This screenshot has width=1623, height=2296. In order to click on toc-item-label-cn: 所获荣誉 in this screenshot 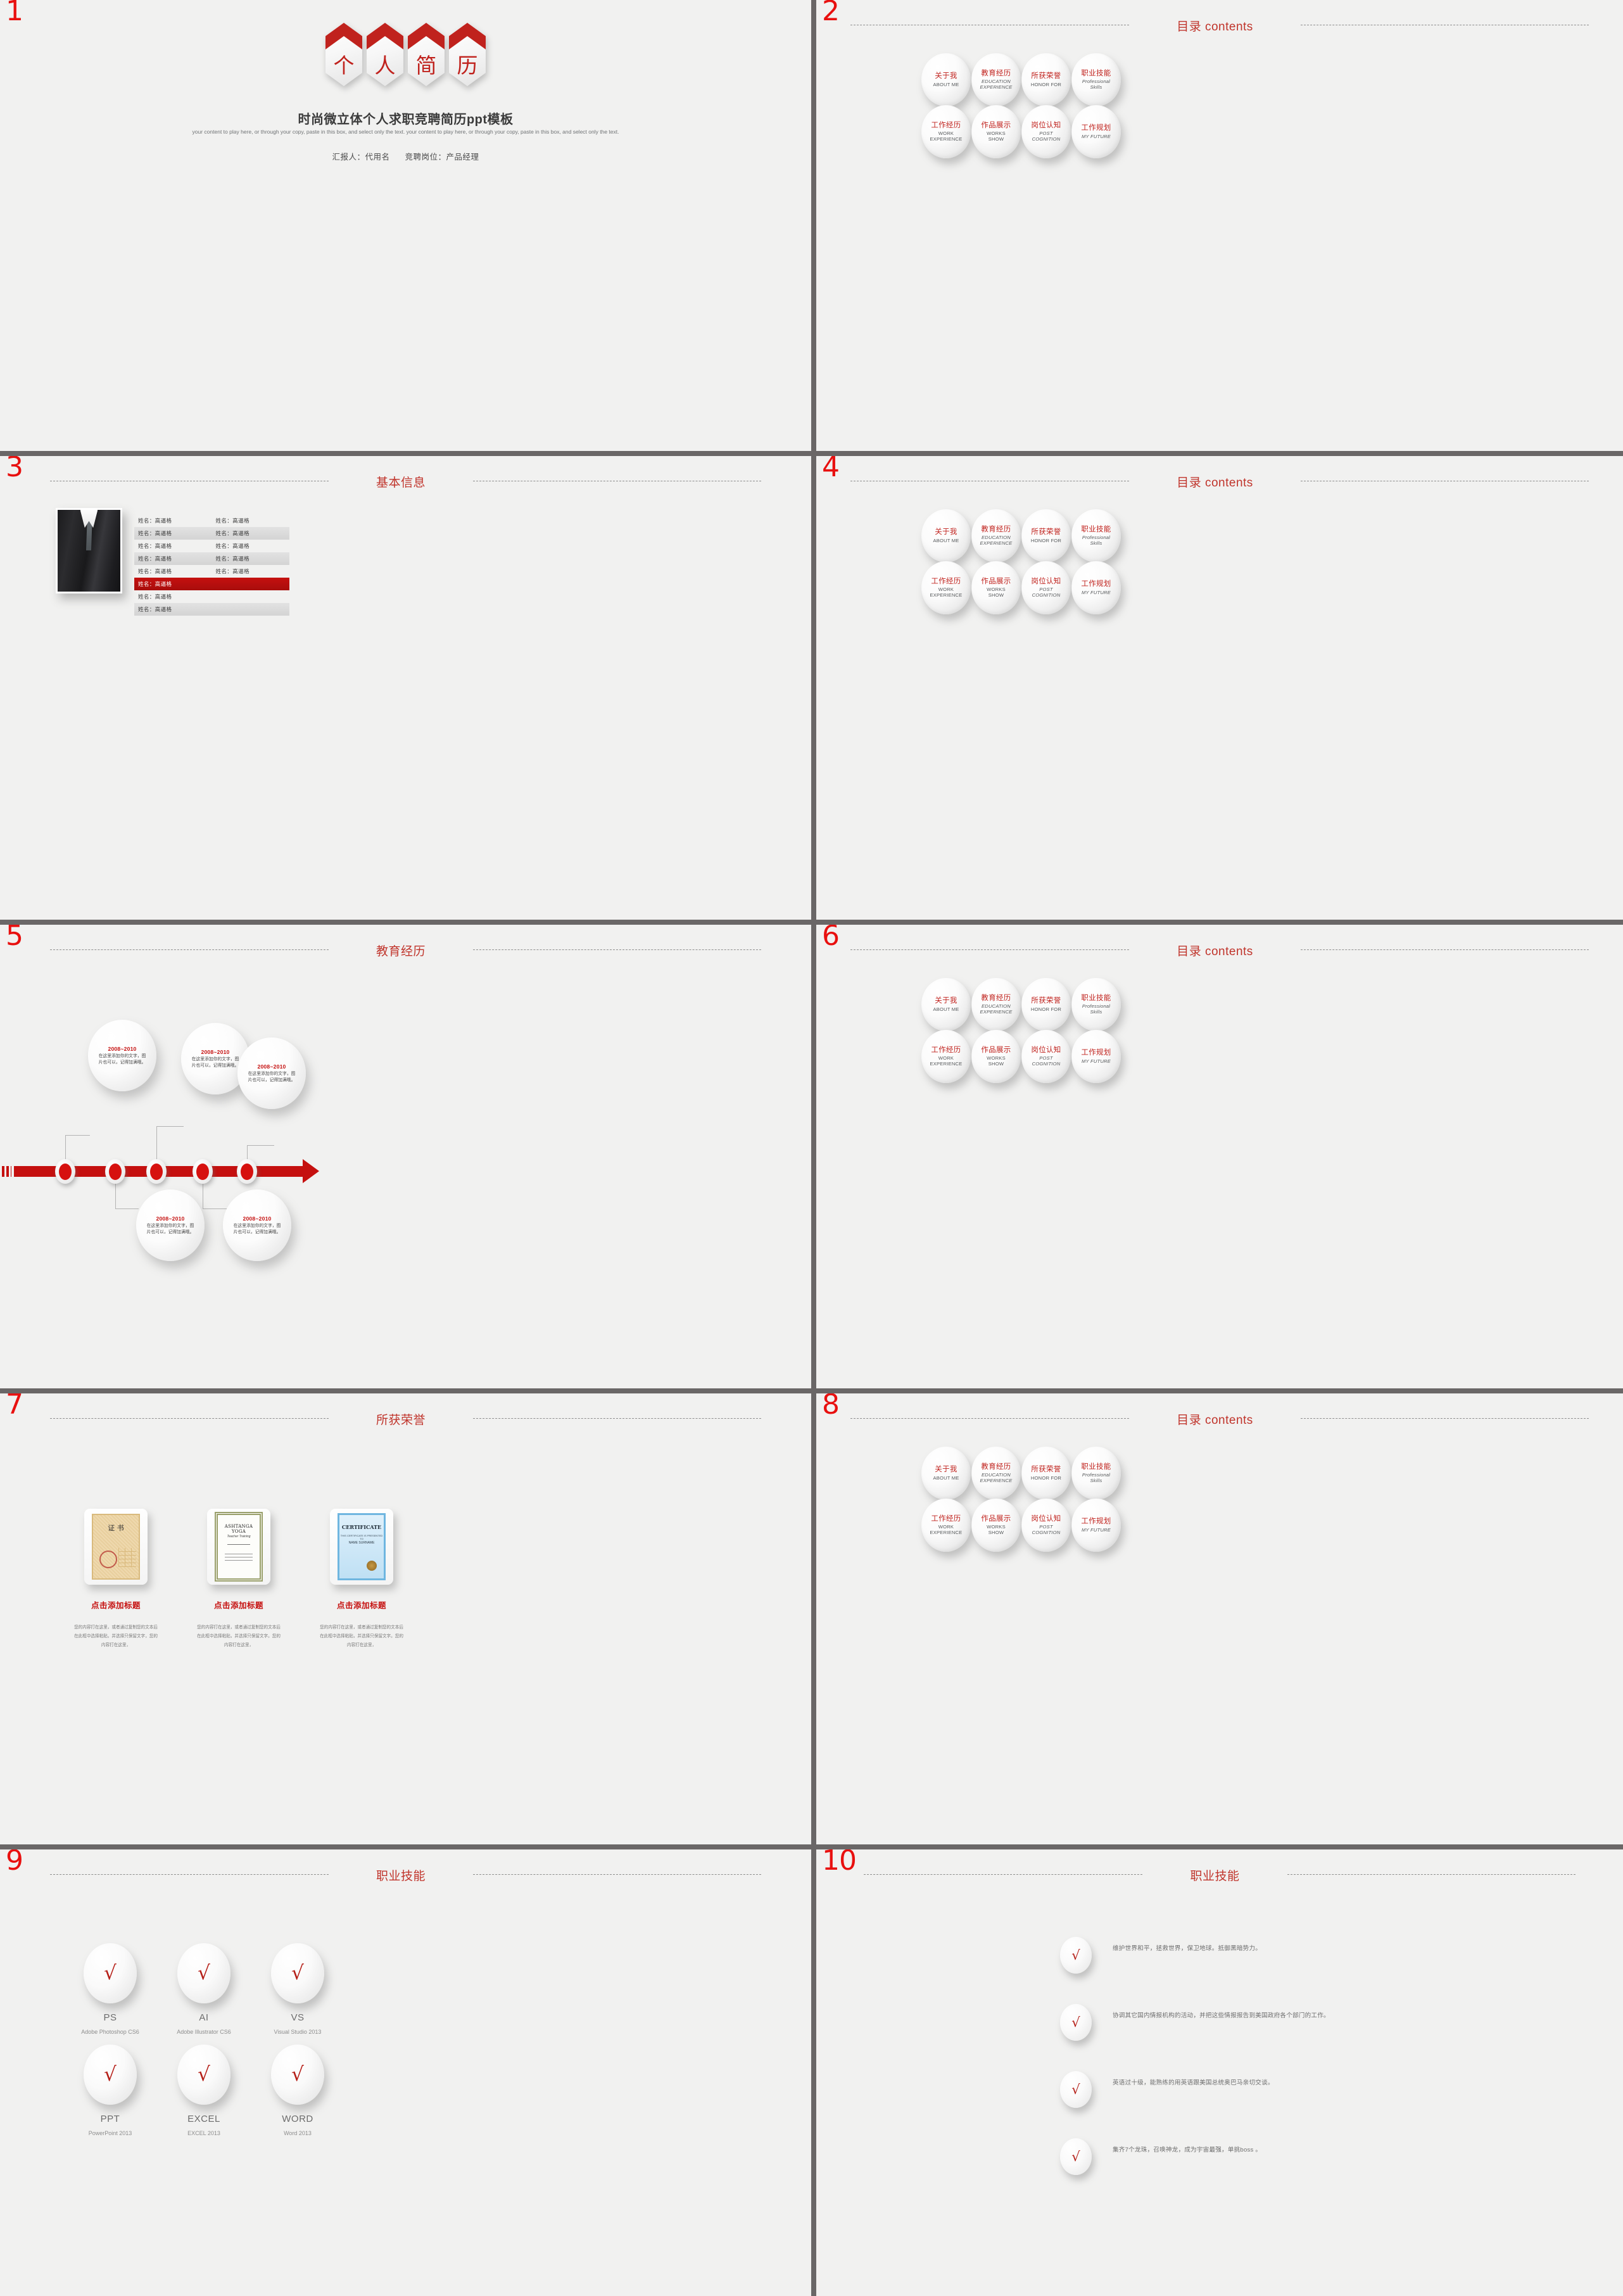, I will do `click(1046, 1470)`.